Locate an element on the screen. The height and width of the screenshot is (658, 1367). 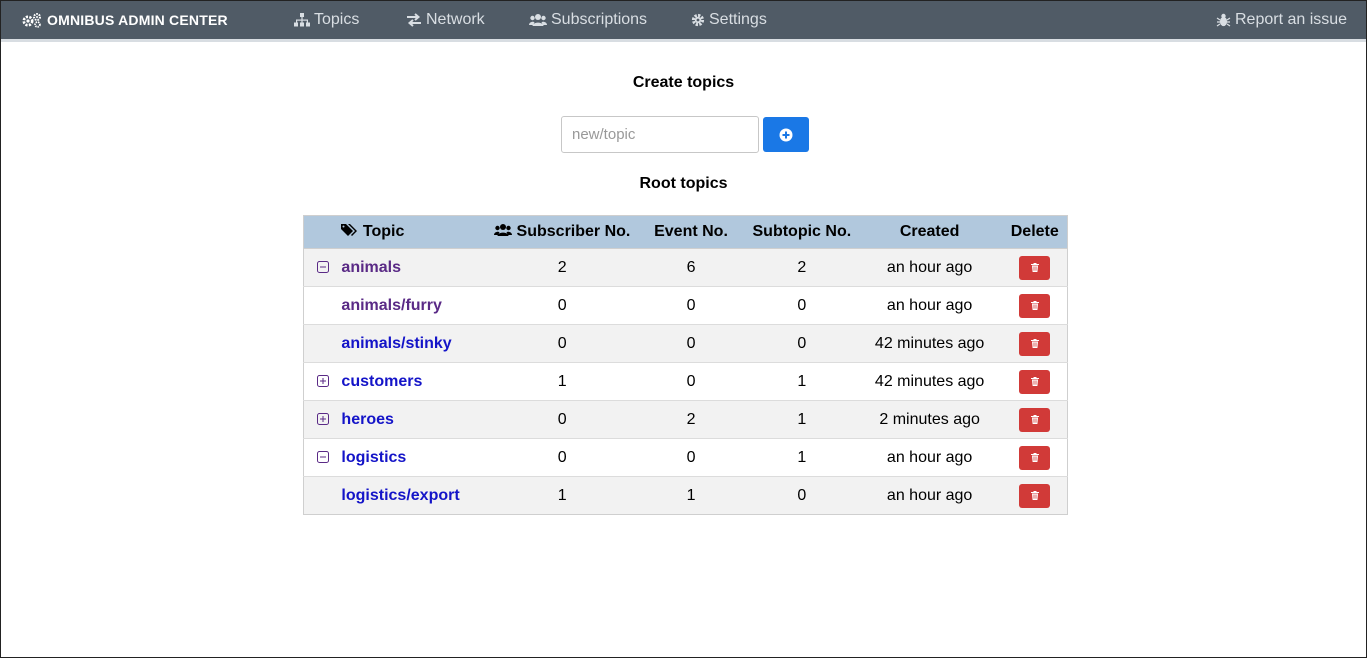
header-subtopics: Subtopic No. is located at coordinates (801, 232).